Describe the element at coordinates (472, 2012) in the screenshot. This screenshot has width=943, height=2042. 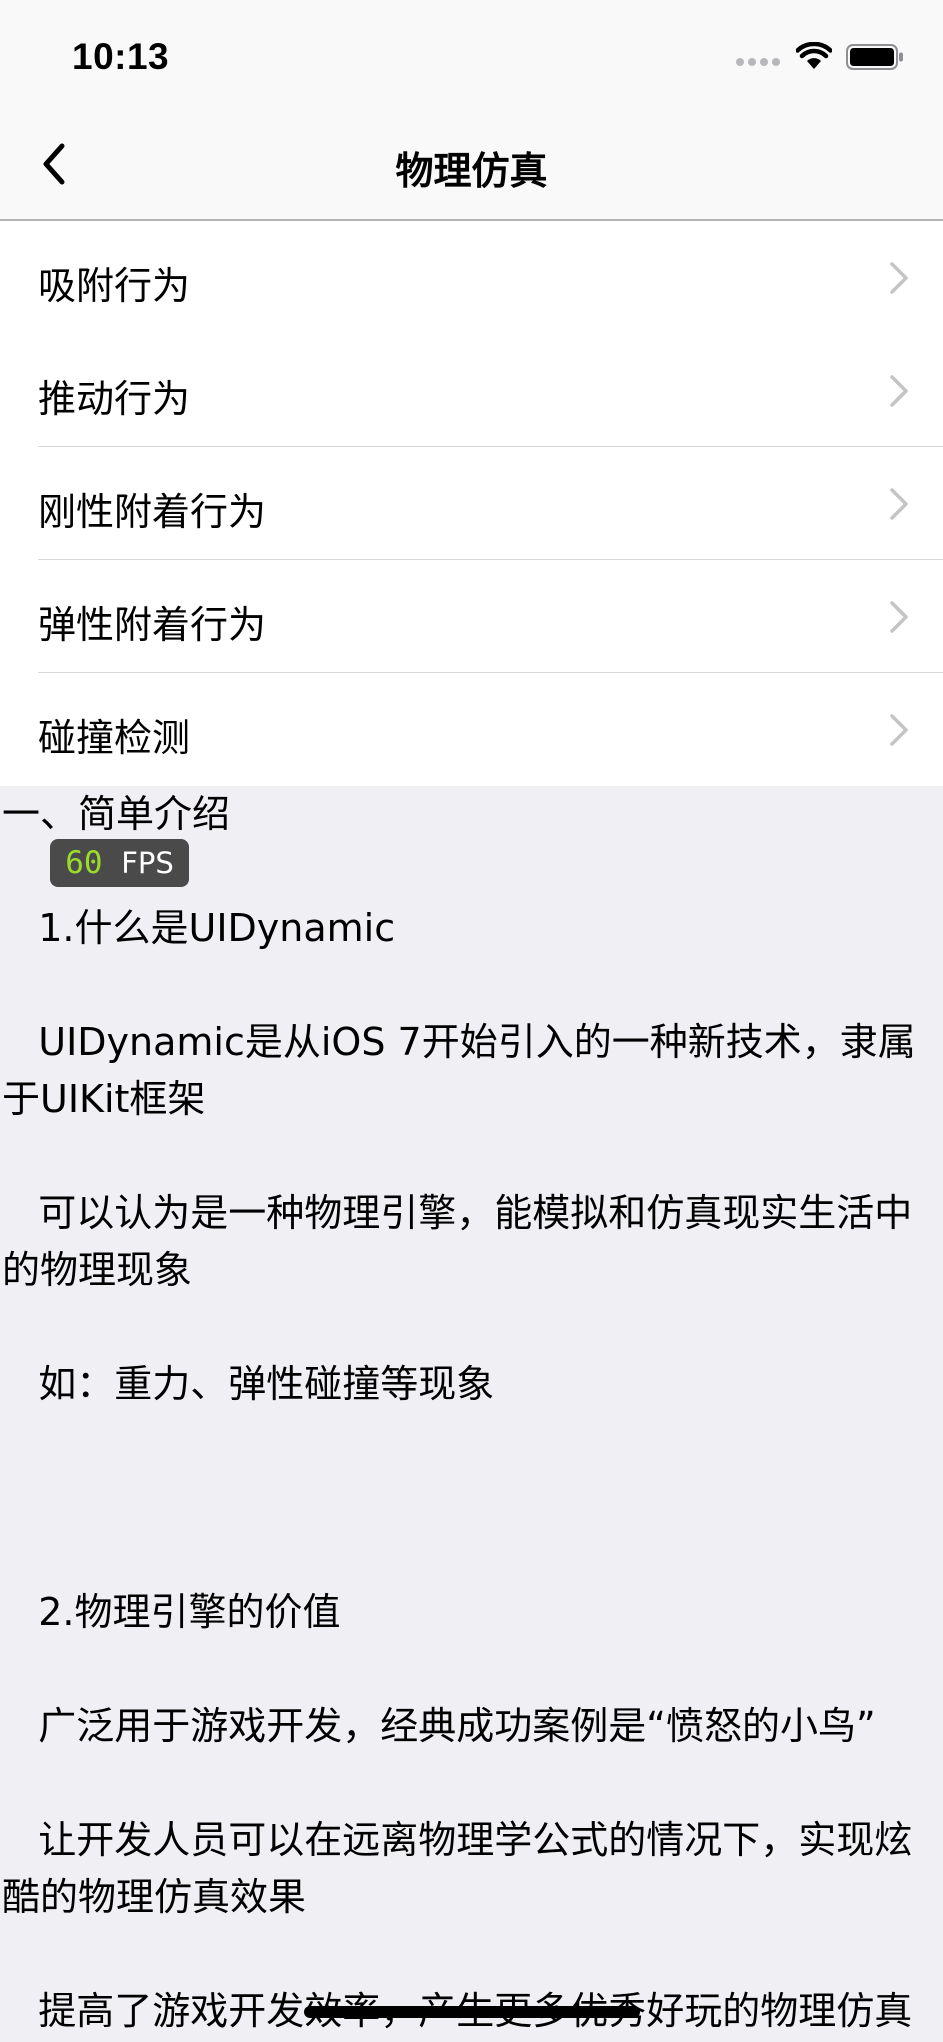
I see `home-indicator` at that location.